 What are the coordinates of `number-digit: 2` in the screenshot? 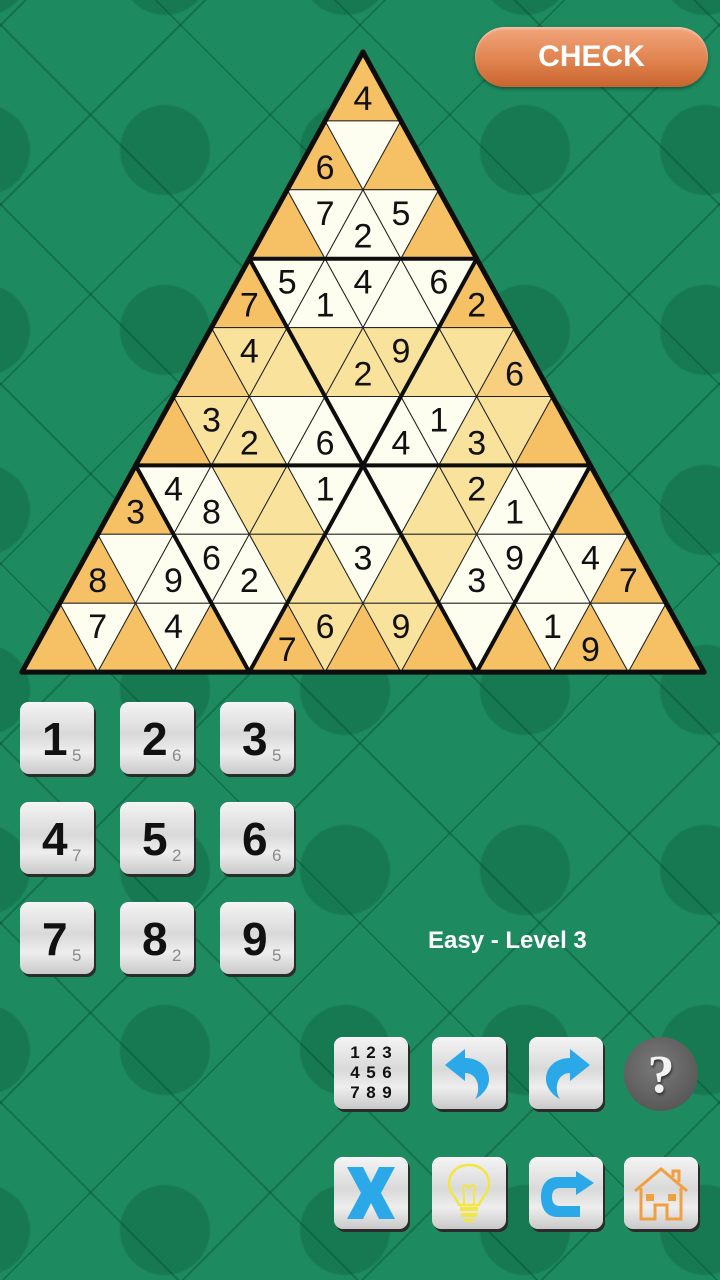 It's located at (155, 739).